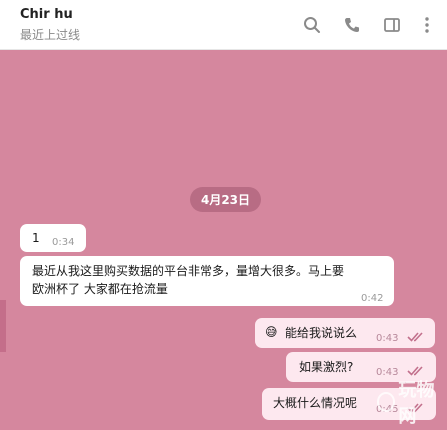 Image resolution: width=447 pixels, height=430 pixels. I want to click on double-check-icon, so click(417, 338).